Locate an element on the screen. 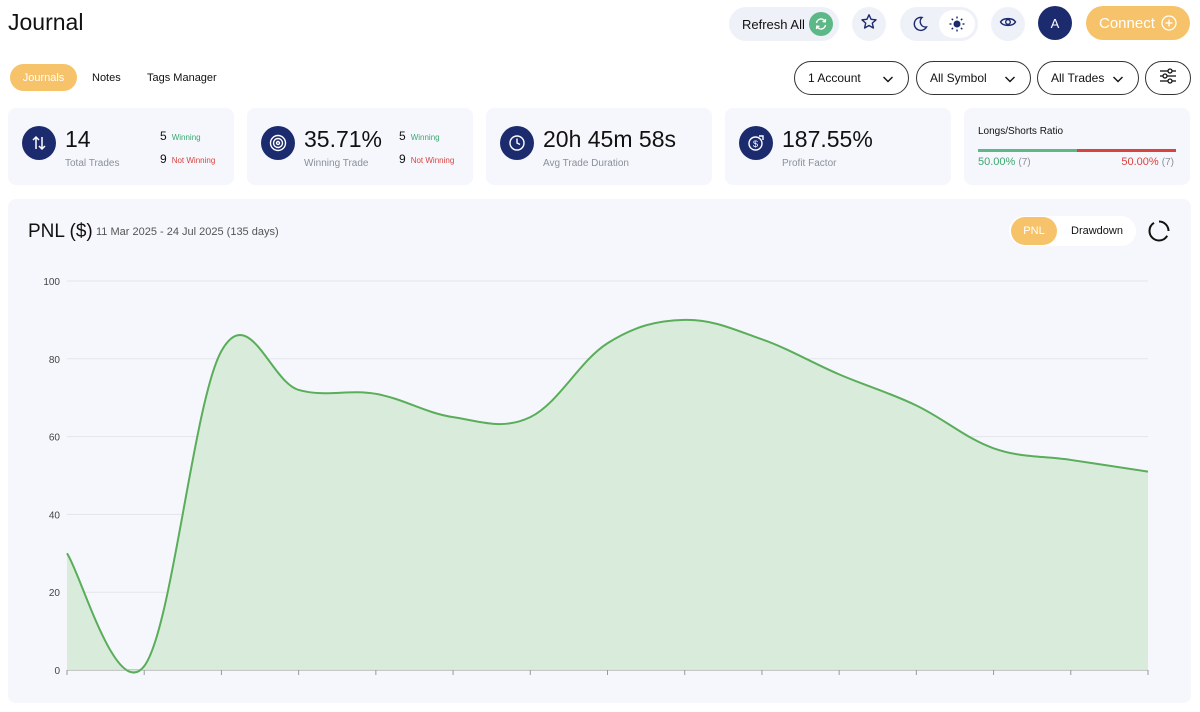 This screenshot has width=1200, height=712. avg-duration-value: 20h 45m 58s is located at coordinates (609, 139).